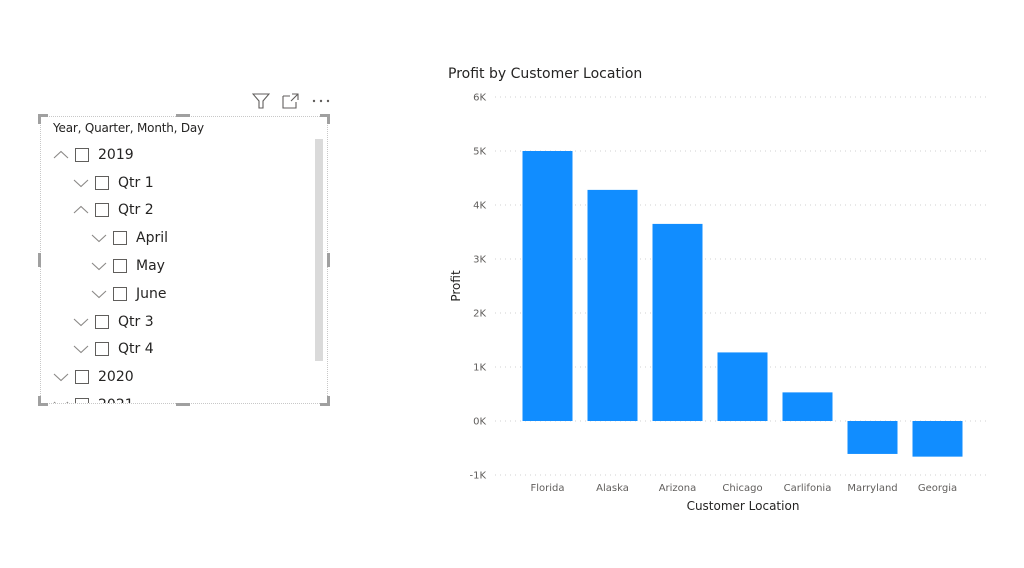  Describe the element at coordinates (872, 488) in the screenshot. I see `x-tick-label: Marryland` at that location.